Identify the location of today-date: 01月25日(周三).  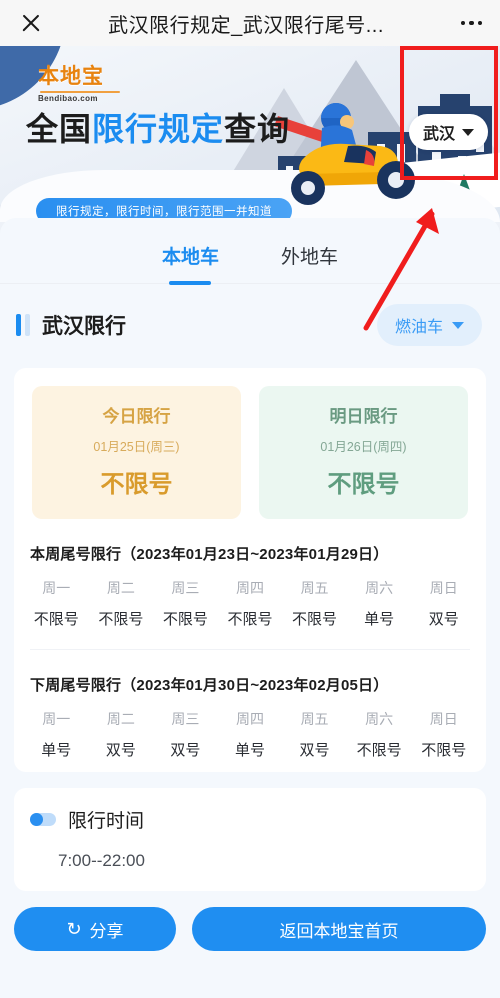
(136, 447).